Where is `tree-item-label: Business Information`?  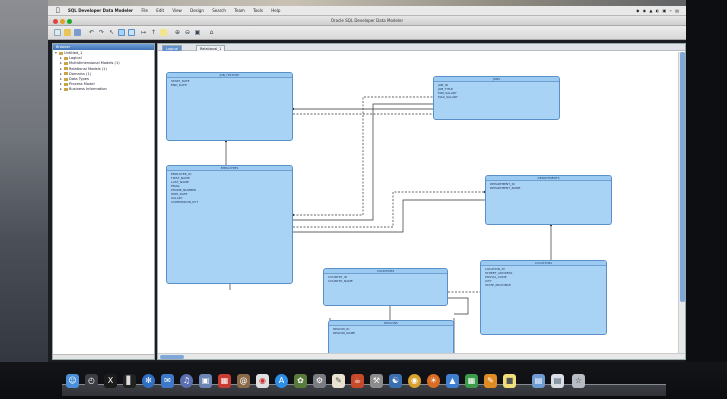 tree-item-label: Business Information is located at coordinates (88, 89).